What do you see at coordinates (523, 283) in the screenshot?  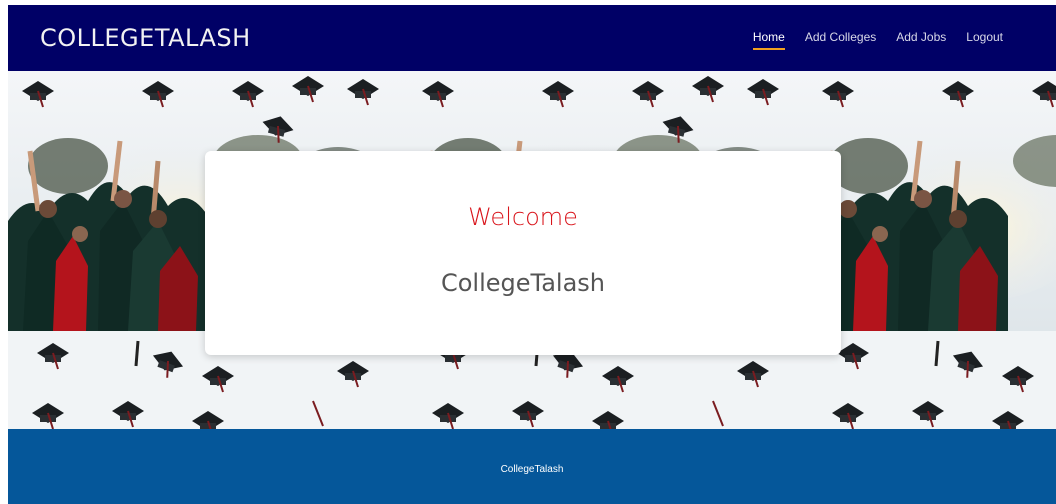 I see `site-name: CollegeTalash` at bounding box center [523, 283].